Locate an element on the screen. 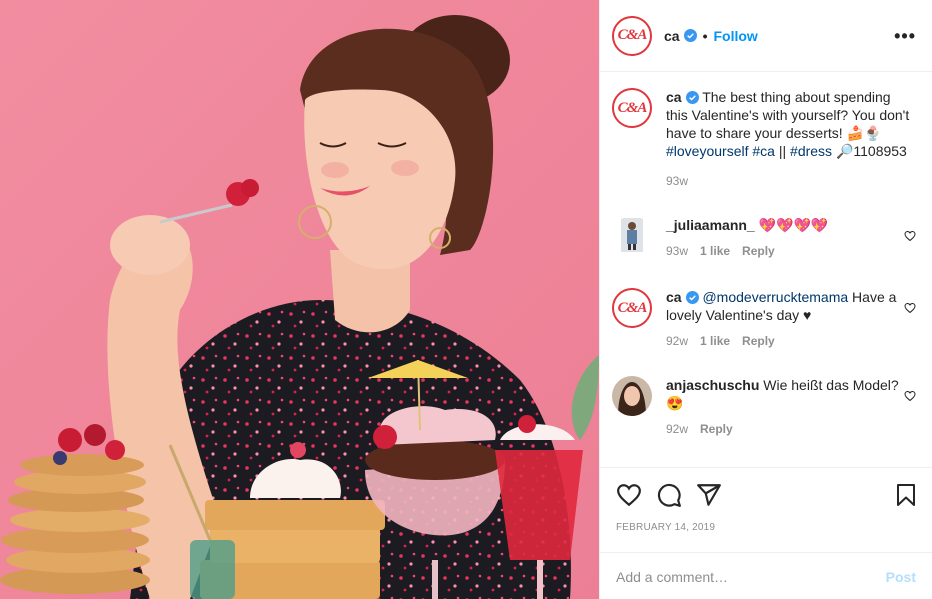  comment-time: 93w is located at coordinates (677, 251).